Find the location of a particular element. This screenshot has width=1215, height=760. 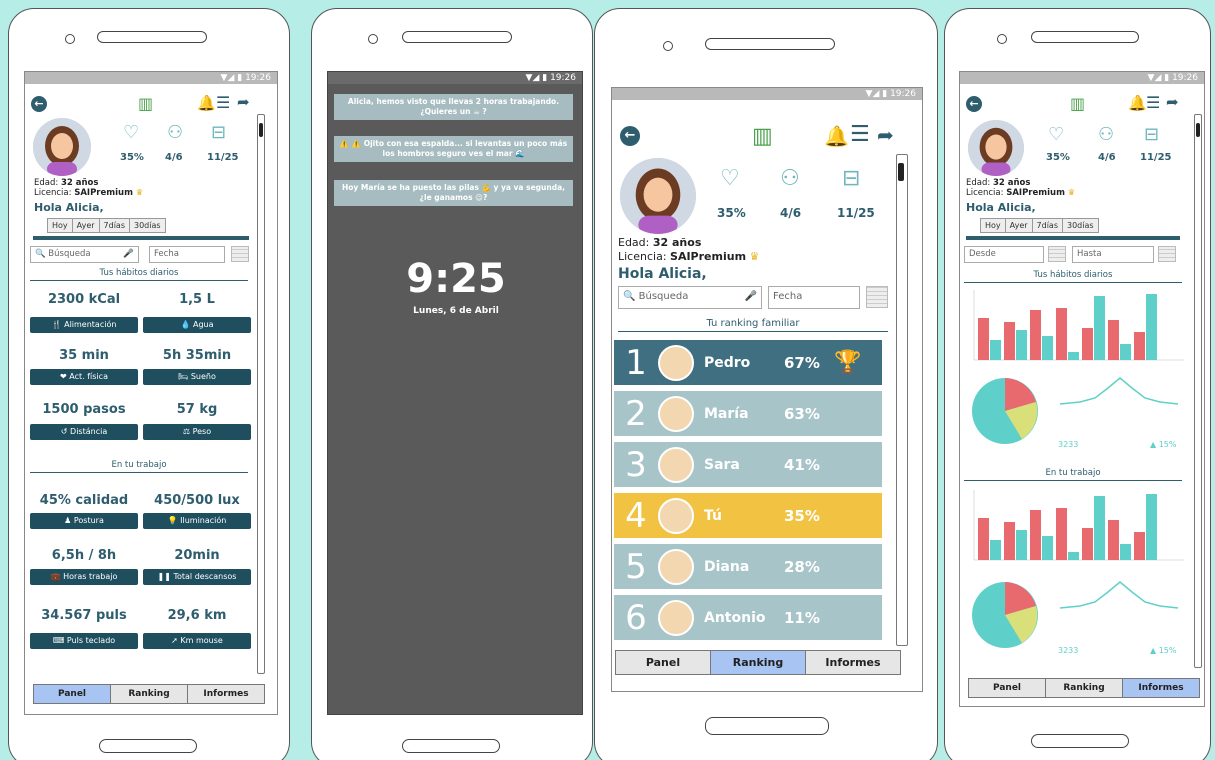

habit-button-steps: ↺ Distáncia is located at coordinates (84, 432).